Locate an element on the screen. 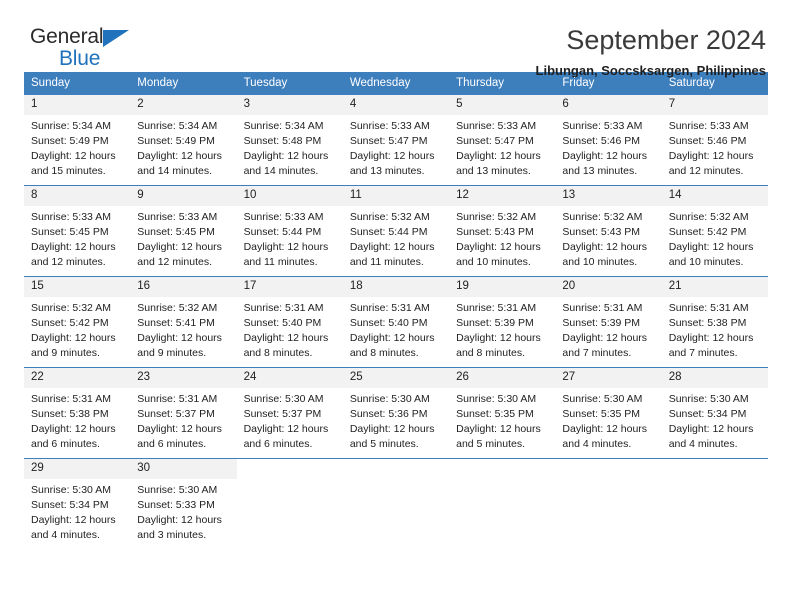  daylight-text-line2: and 4 minutes. is located at coordinates (597, 443).